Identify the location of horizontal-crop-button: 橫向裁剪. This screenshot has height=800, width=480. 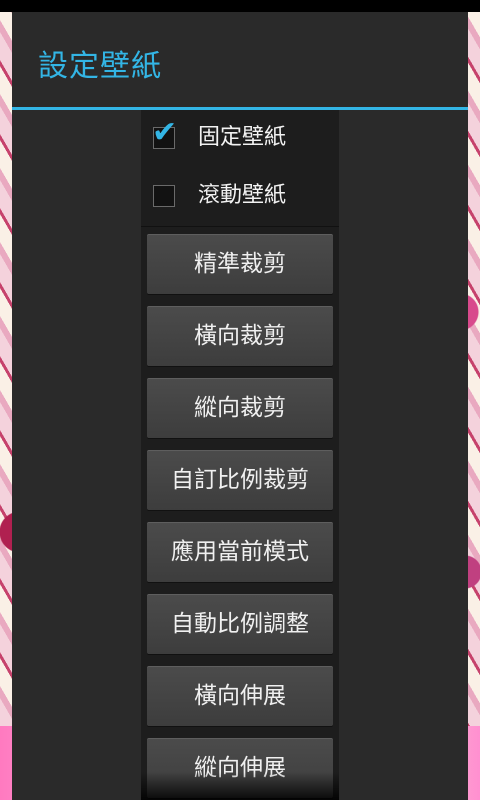
(240, 336).